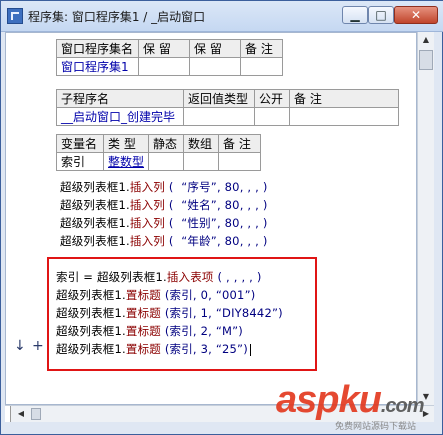 The image size is (443, 435). What do you see at coordinates (221, 313) in the screenshot?
I see `code-args: (索引, 1, “DIY8442”)` at bounding box center [221, 313].